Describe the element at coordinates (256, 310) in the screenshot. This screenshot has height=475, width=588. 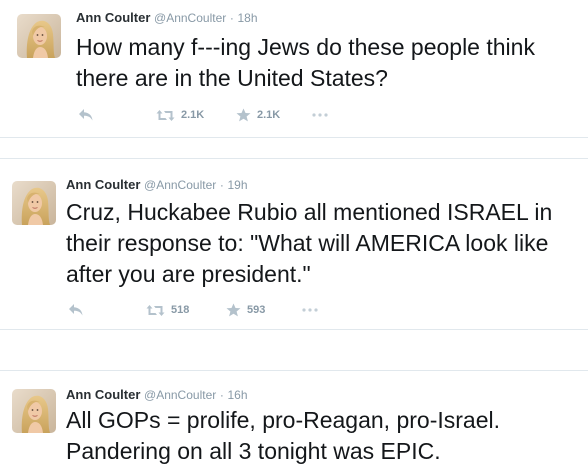
I see `favorite-count: 593` at that location.